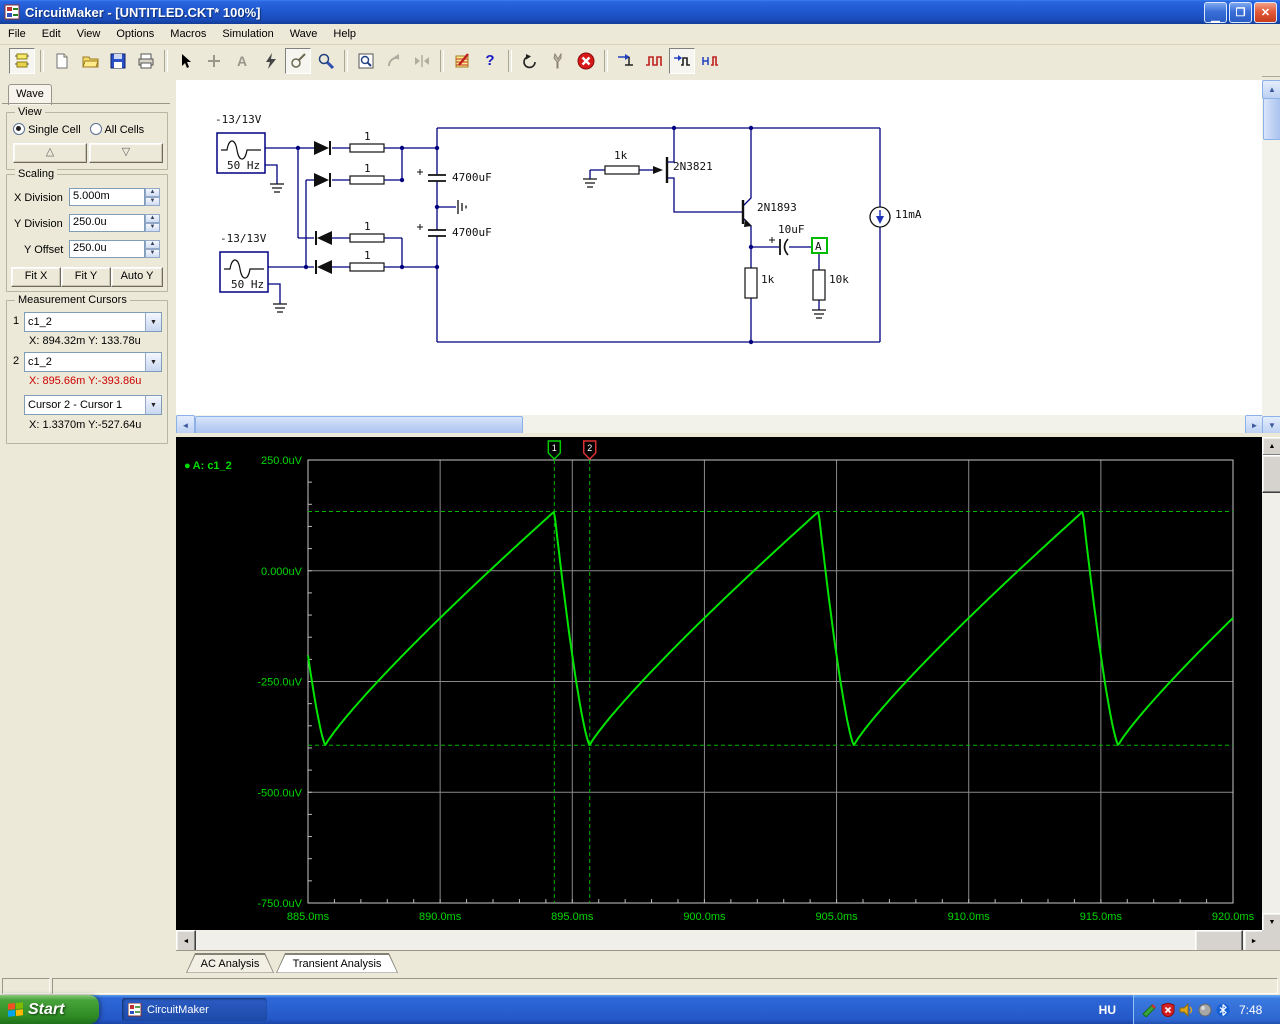 The image size is (1280, 1024). Describe the element at coordinates (230, 963) in the screenshot. I see `tab-ac-analysis: AC Analysis` at that location.